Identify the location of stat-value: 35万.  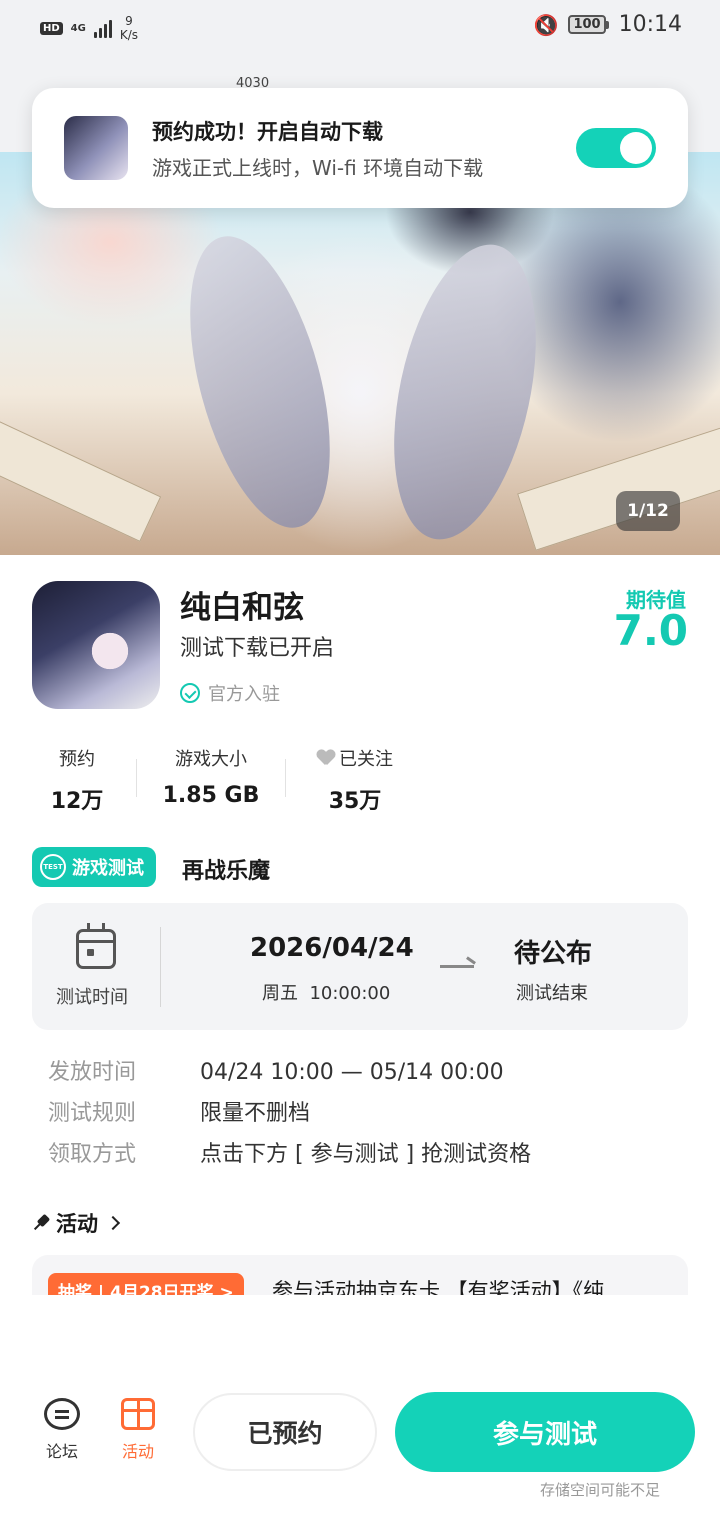
(355, 801).